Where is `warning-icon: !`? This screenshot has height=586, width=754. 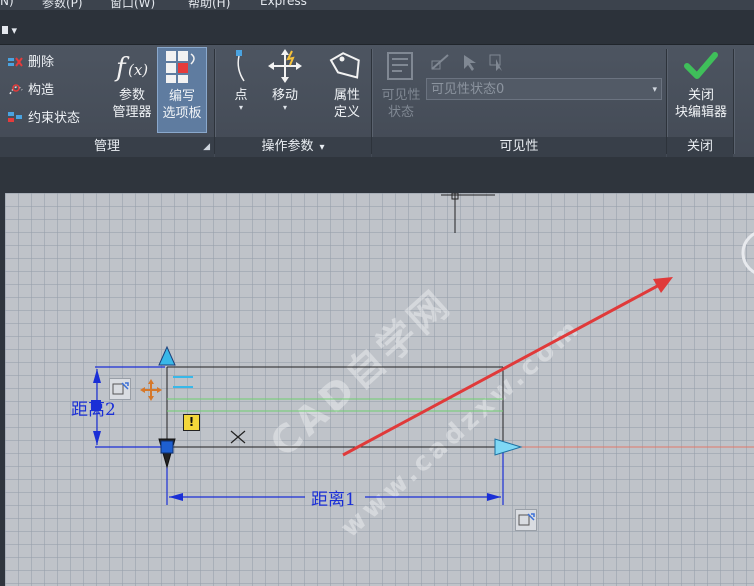
warning-icon: ! is located at coordinates (191, 422).